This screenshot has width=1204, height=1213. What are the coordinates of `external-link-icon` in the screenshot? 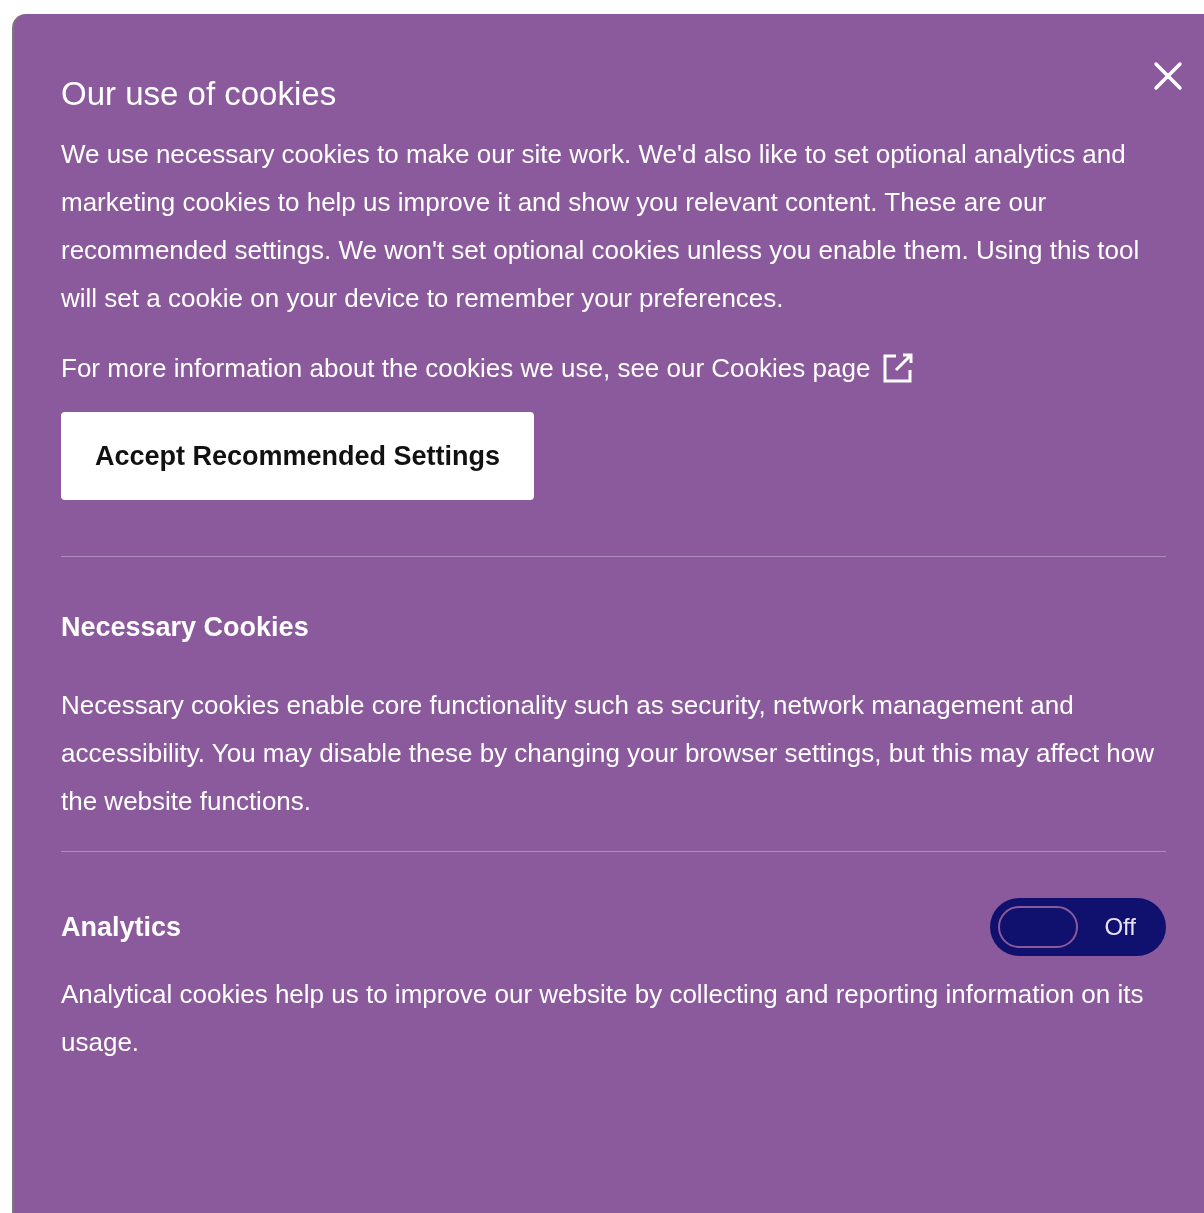 It's located at (898, 368).